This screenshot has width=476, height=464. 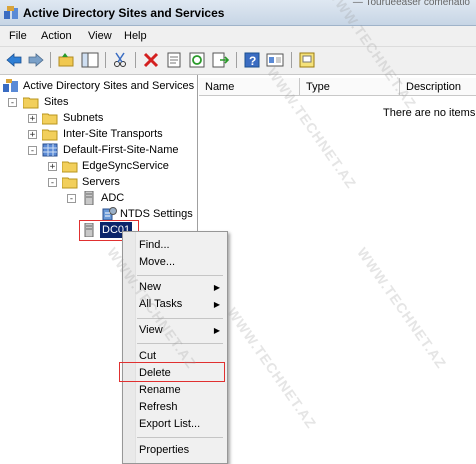 What do you see at coordinates (18, 36) in the screenshot?
I see `menu-file: File` at bounding box center [18, 36].